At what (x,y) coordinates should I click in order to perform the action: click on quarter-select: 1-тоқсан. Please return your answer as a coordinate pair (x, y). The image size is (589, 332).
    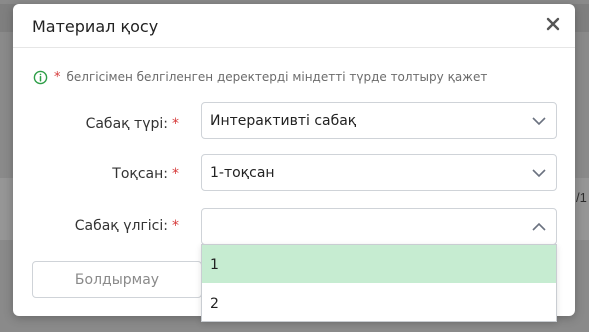
    Looking at the image, I should click on (379, 172).